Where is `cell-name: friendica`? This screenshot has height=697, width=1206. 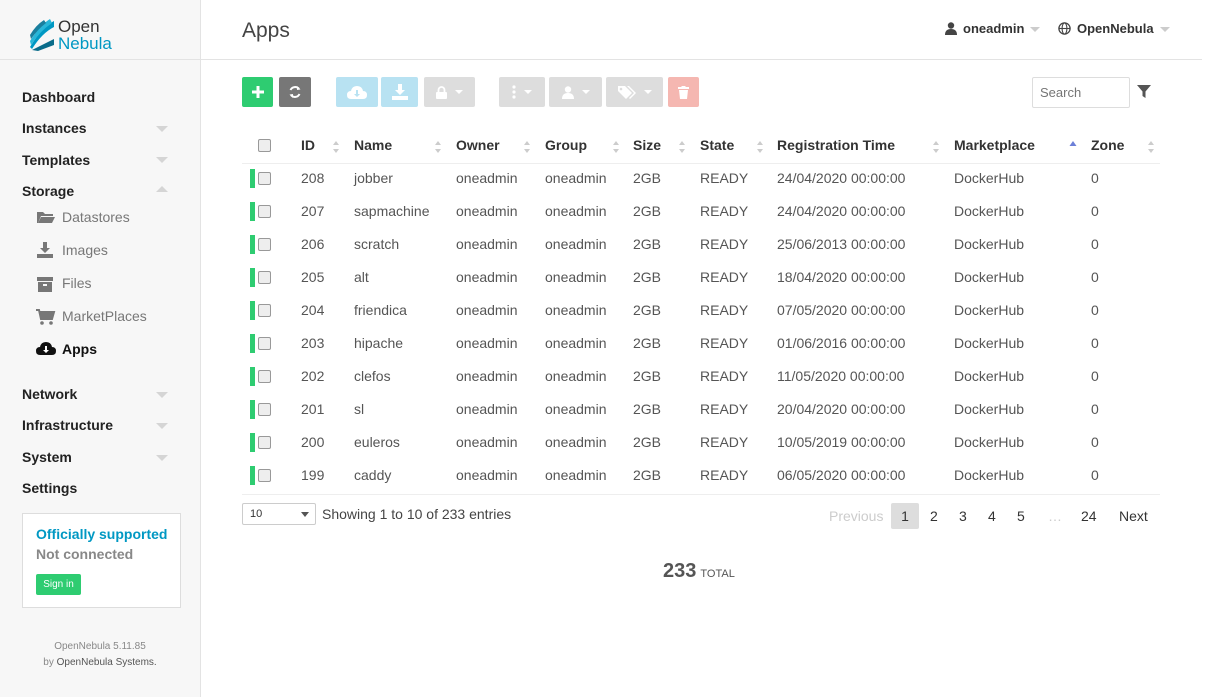
cell-name: friendica is located at coordinates (380, 310).